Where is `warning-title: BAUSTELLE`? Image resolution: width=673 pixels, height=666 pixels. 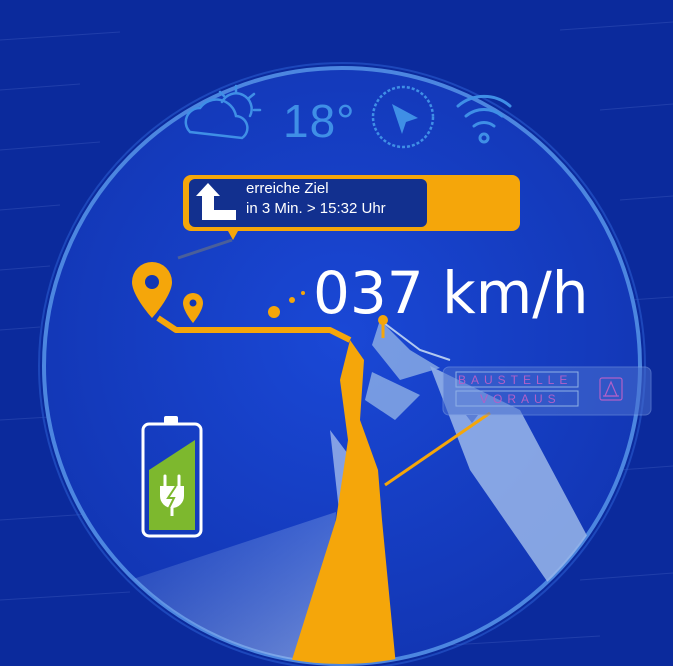
warning-title: BAUSTELLE is located at coordinates (515, 380).